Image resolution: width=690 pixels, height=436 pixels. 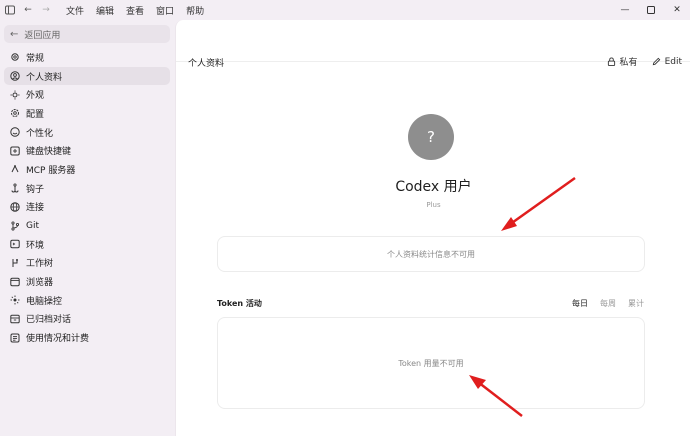 I want to click on sidebar-item-connections: 连接, so click(x=87, y=207).